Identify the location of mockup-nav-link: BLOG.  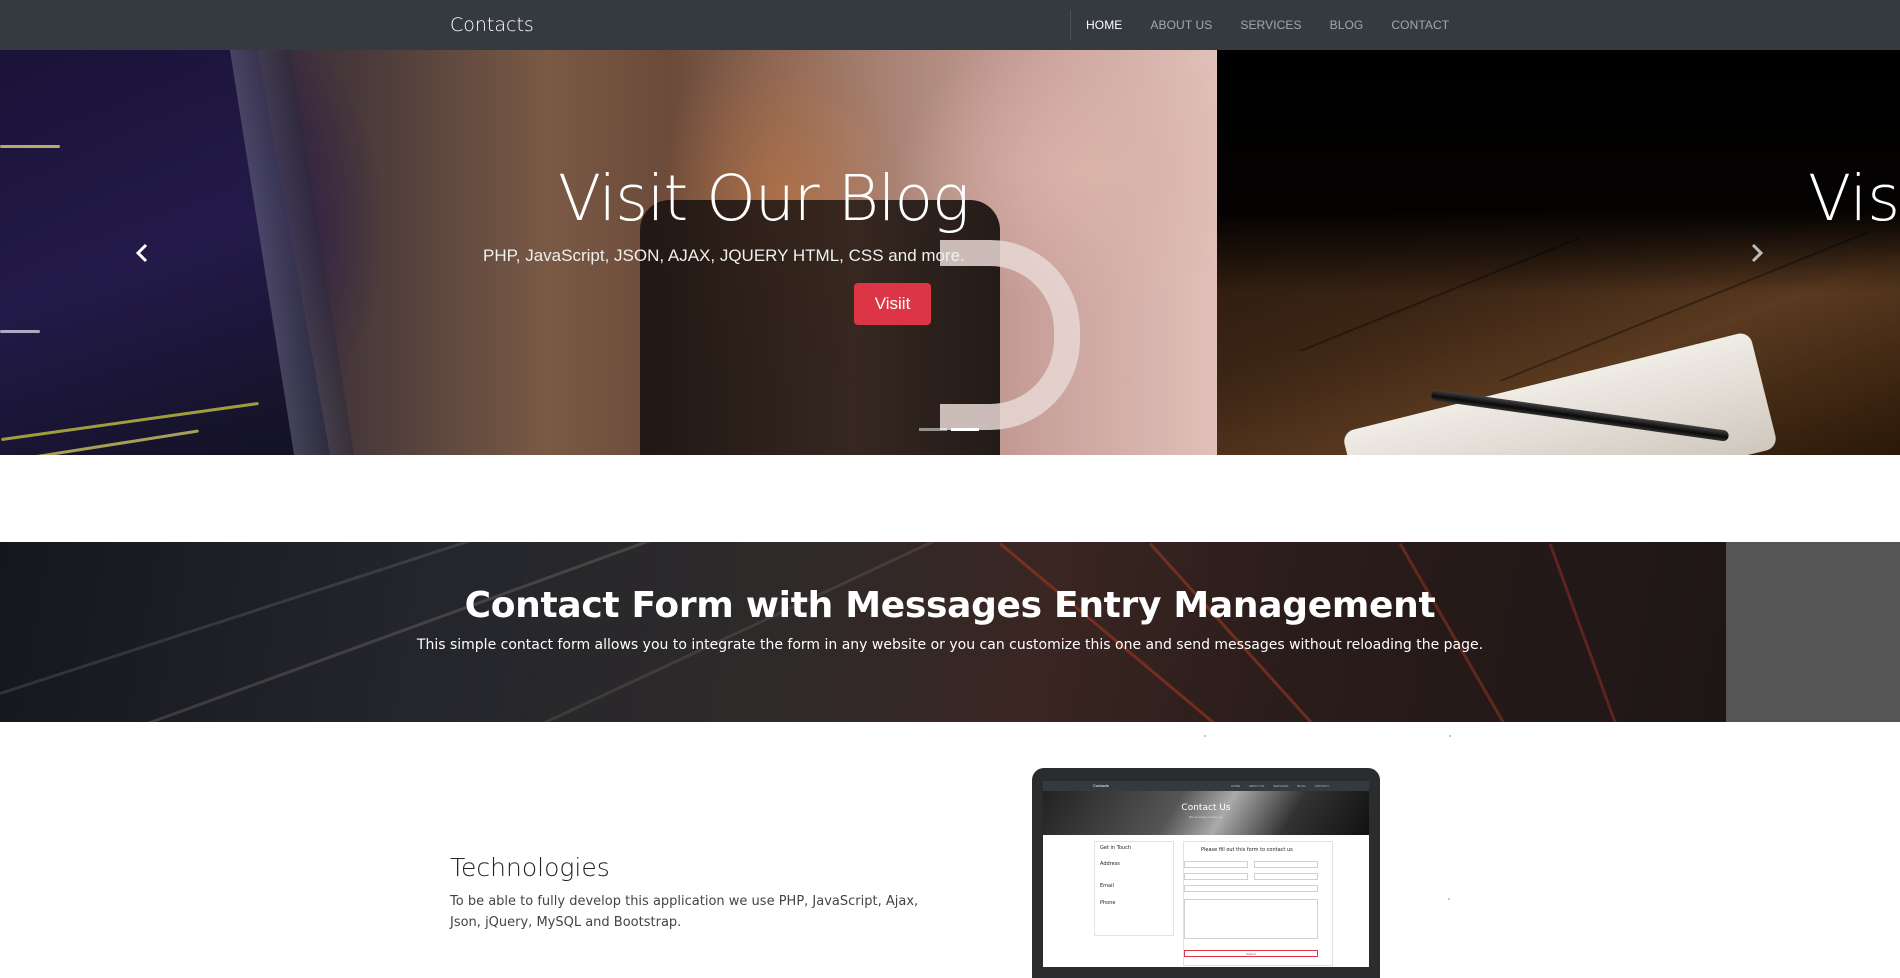
(1301, 786).